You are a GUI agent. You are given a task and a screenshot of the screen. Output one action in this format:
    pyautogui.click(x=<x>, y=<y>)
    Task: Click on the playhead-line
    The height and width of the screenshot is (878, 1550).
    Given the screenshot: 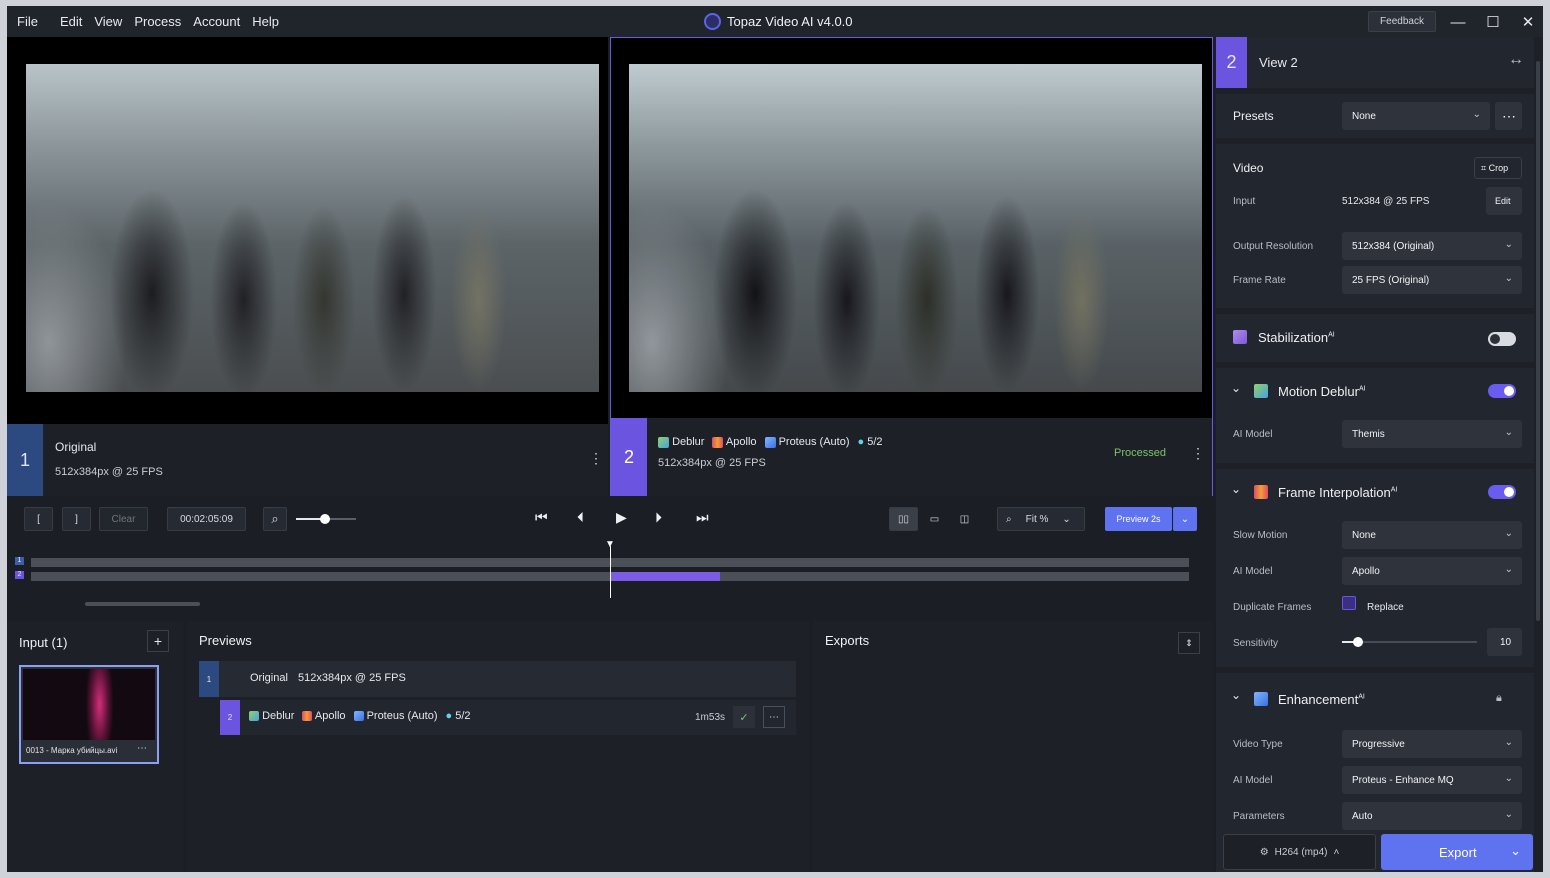 What is the action you would take?
    pyautogui.click(x=610, y=572)
    